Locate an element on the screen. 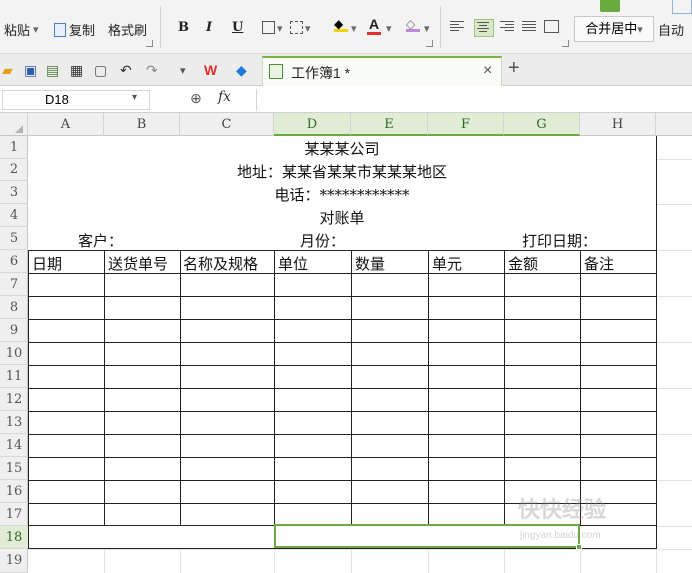  merge-center-button: 合并居中▾ is located at coordinates (614, 29).